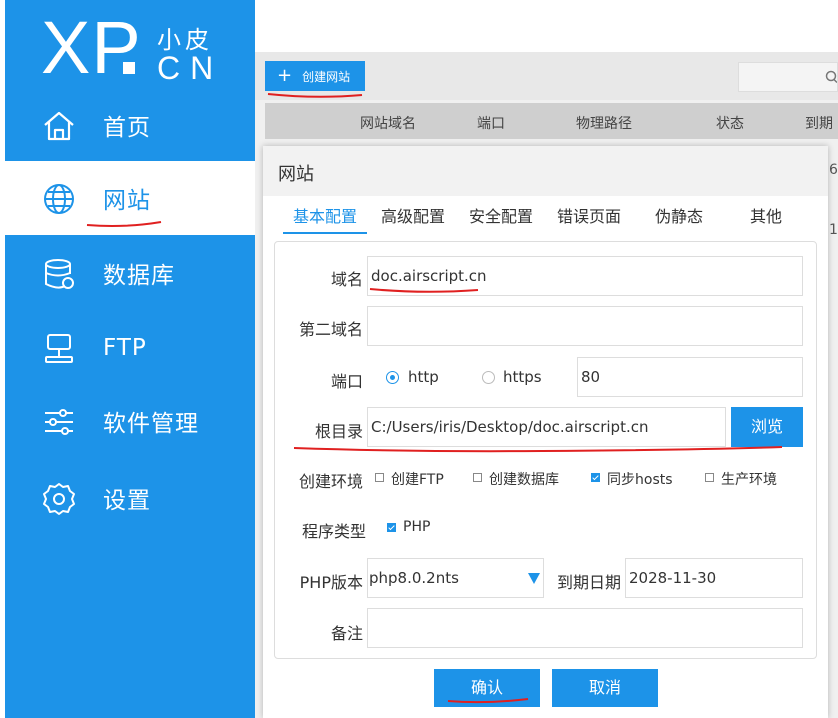 This screenshot has width=838, height=718. What do you see at coordinates (151, 424) in the screenshot?
I see `sidebar-item-label: 软件管理` at bounding box center [151, 424].